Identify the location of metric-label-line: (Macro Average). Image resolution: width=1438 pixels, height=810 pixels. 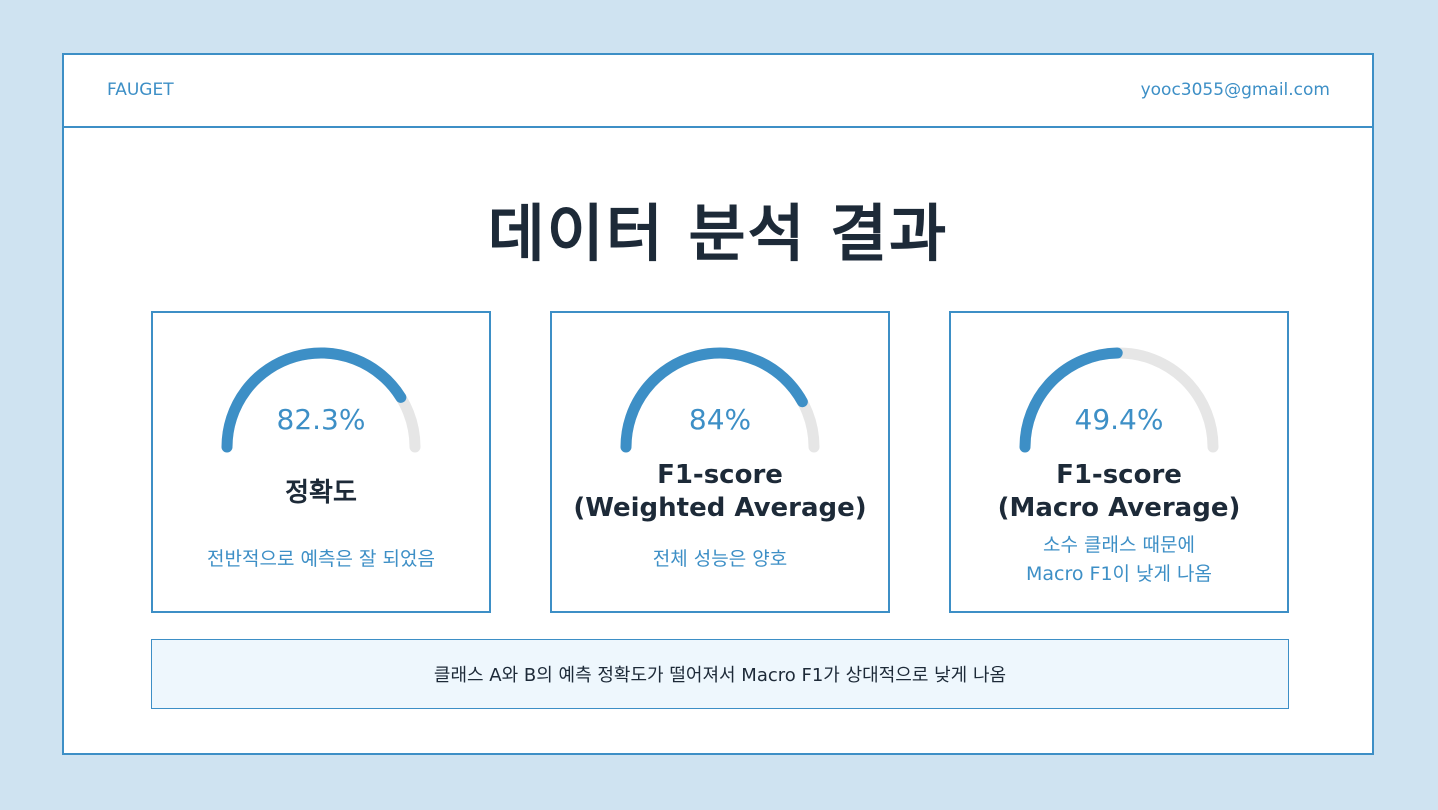
(1119, 508).